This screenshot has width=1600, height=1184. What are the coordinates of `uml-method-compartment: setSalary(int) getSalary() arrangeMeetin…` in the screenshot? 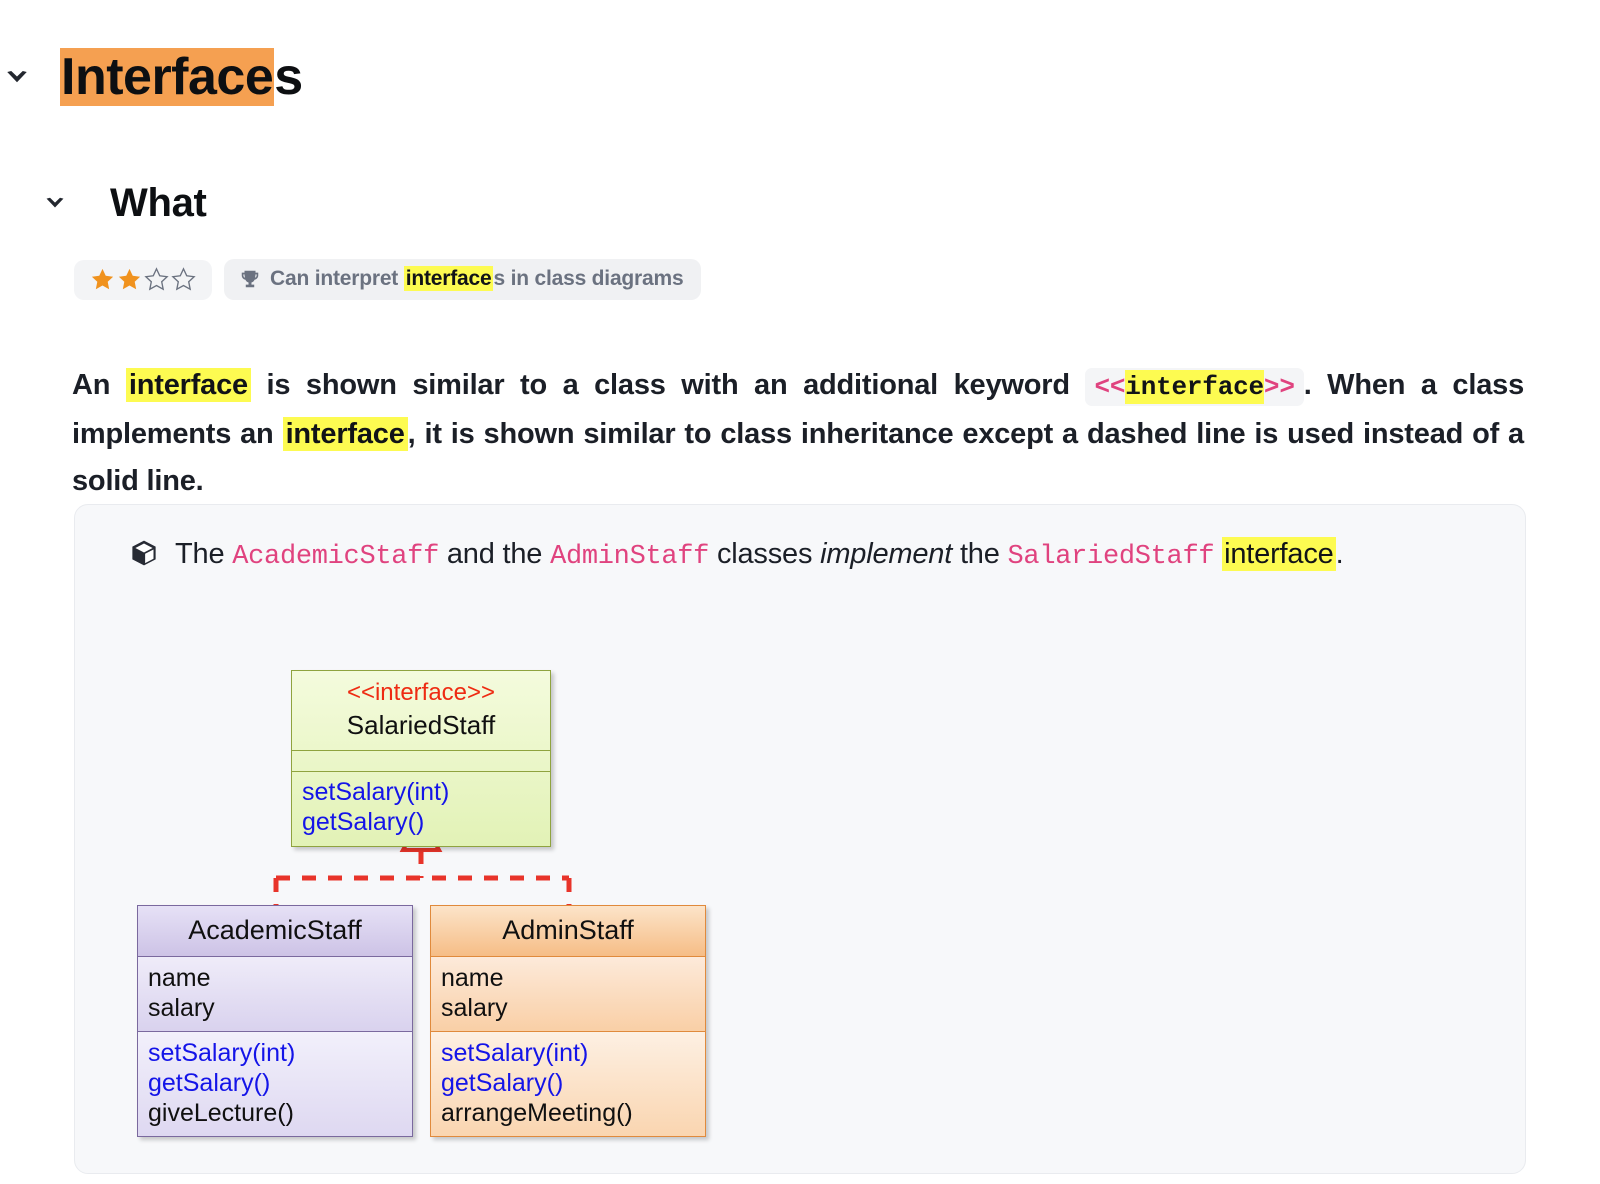 It's located at (568, 1084).